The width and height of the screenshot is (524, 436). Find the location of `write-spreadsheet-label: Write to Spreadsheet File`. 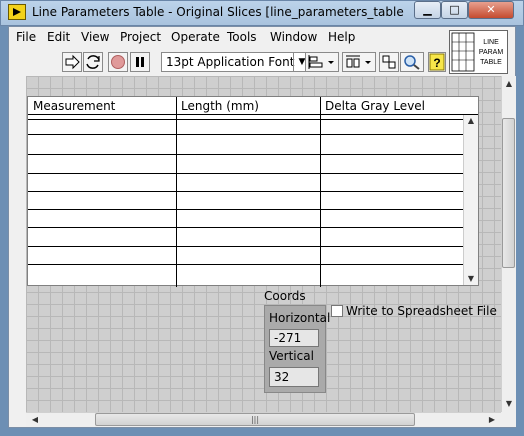

write-spreadsheet-label: Write to Spreadsheet File is located at coordinates (421, 311).